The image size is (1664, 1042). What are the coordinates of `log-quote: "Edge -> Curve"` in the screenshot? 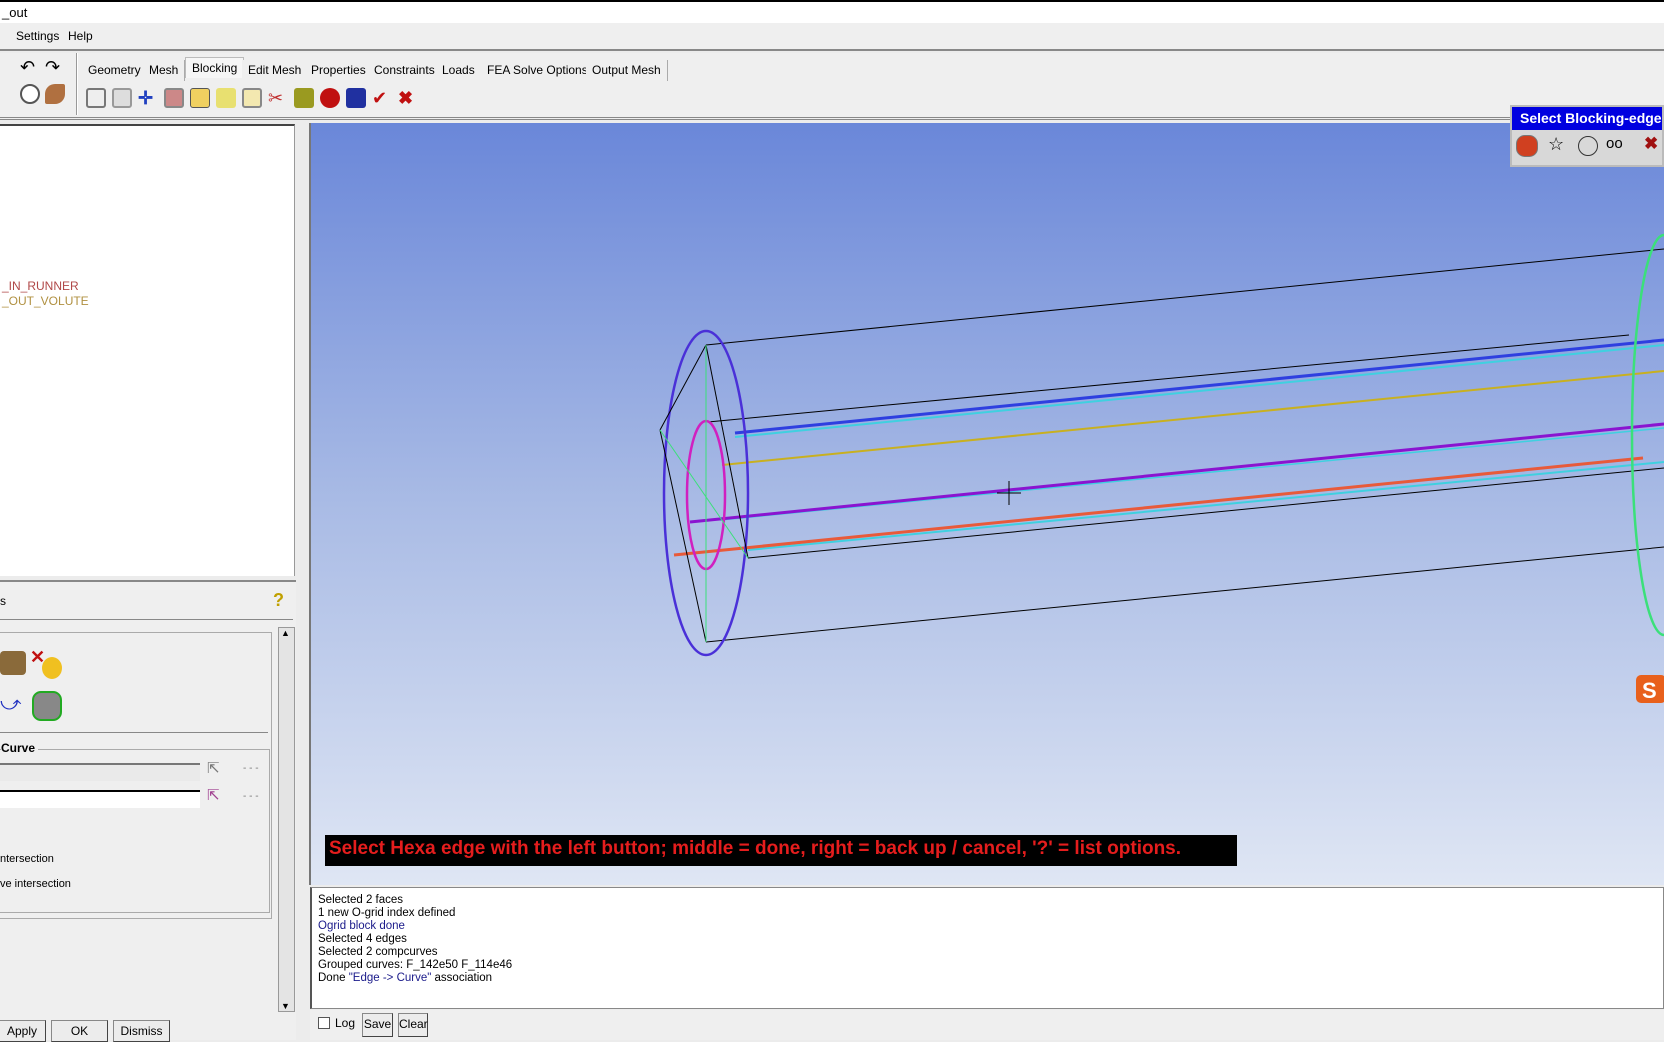 It's located at (390, 978).